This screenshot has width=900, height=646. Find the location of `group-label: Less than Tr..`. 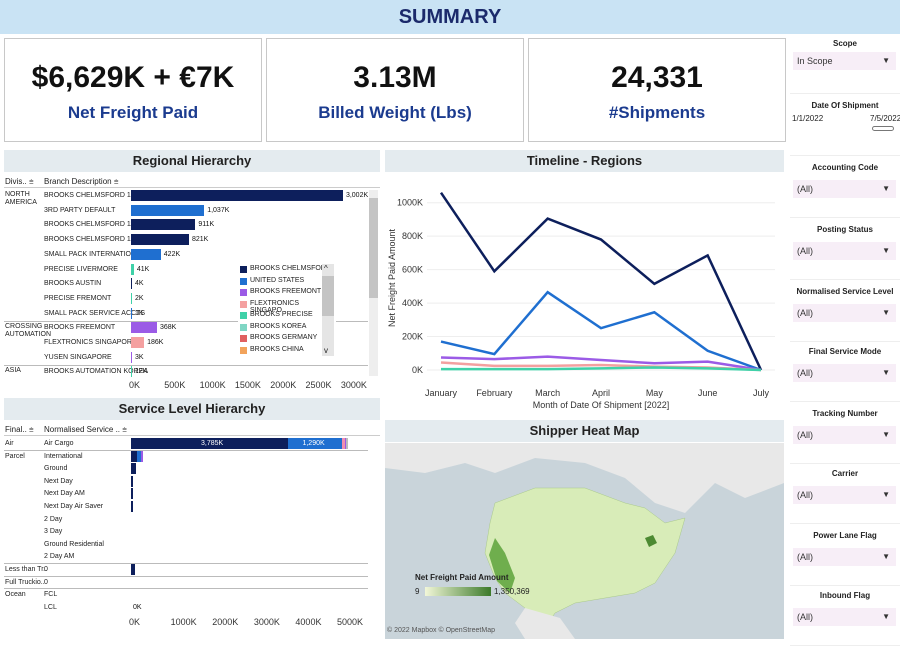

group-label: Less than Tr.. is located at coordinates (26, 569).